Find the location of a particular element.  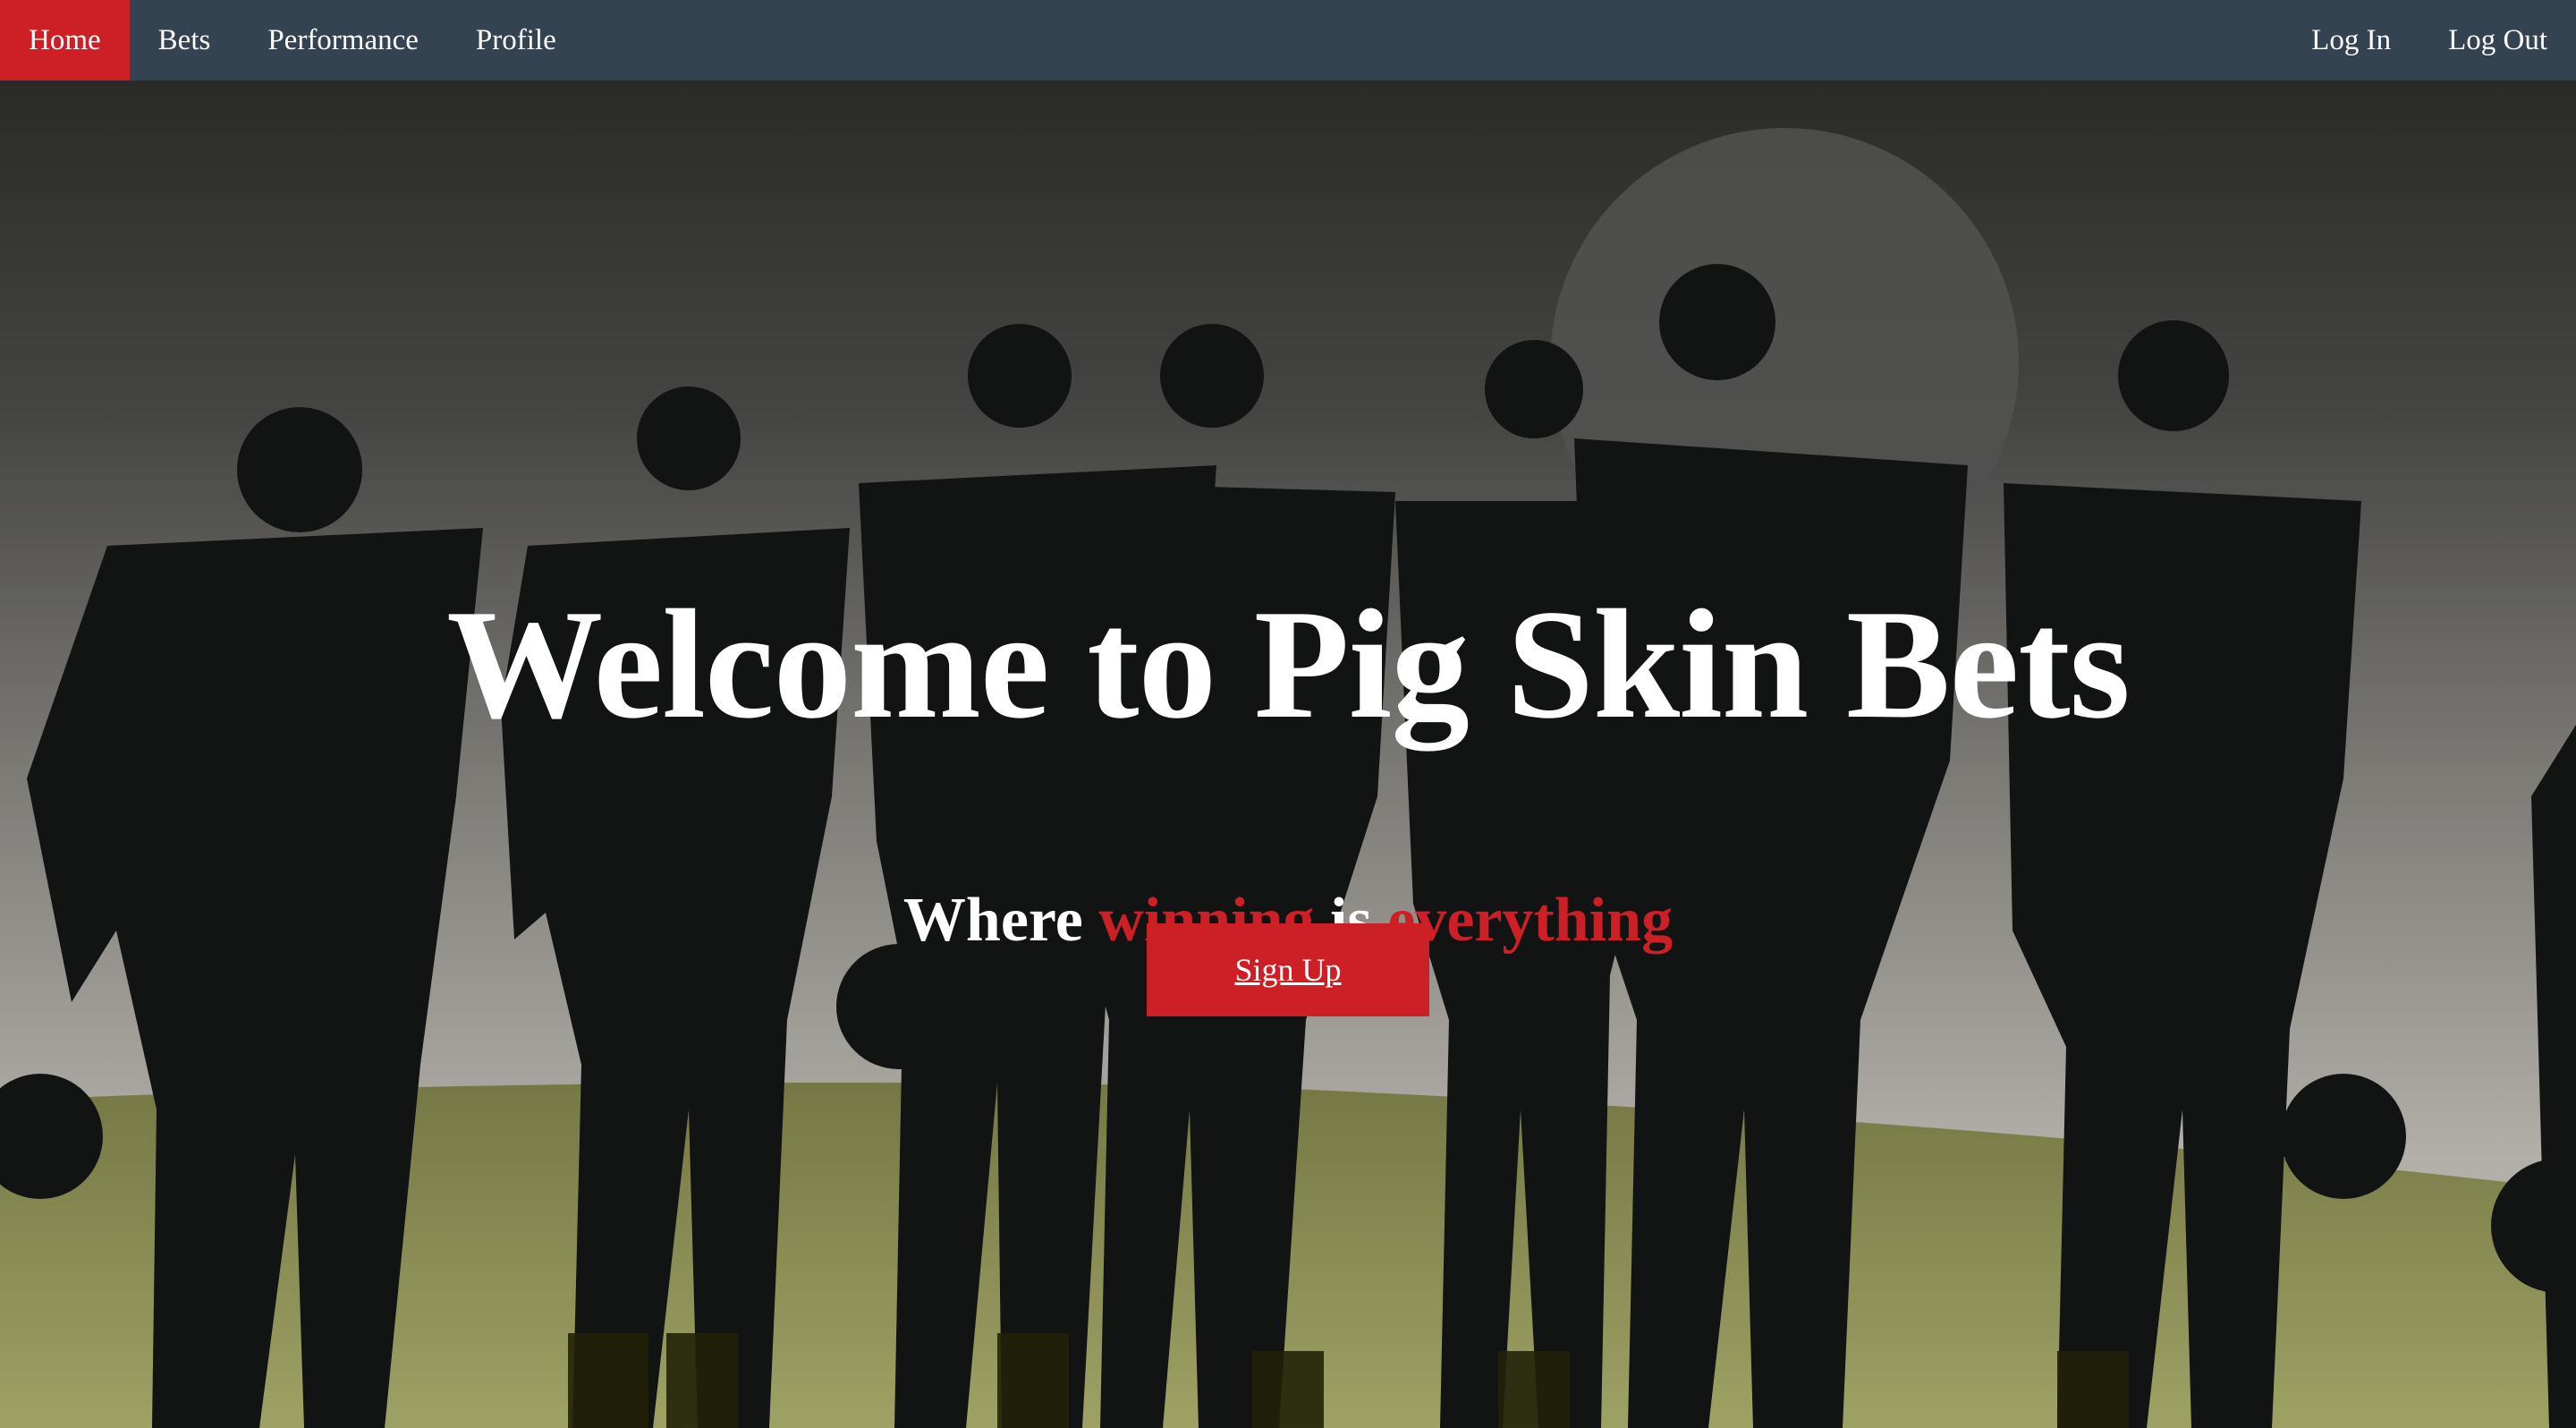

subtitle-part-where: Where is located at coordinates (1000, 920).